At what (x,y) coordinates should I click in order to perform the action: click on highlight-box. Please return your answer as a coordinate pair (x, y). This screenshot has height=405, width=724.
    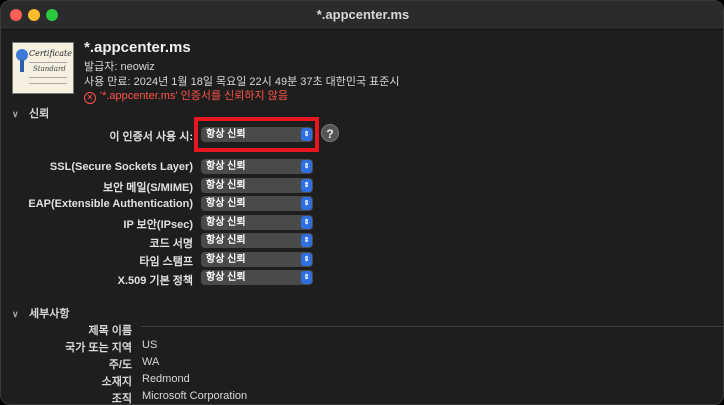
    Looking at the image, I should click on (256, 134).